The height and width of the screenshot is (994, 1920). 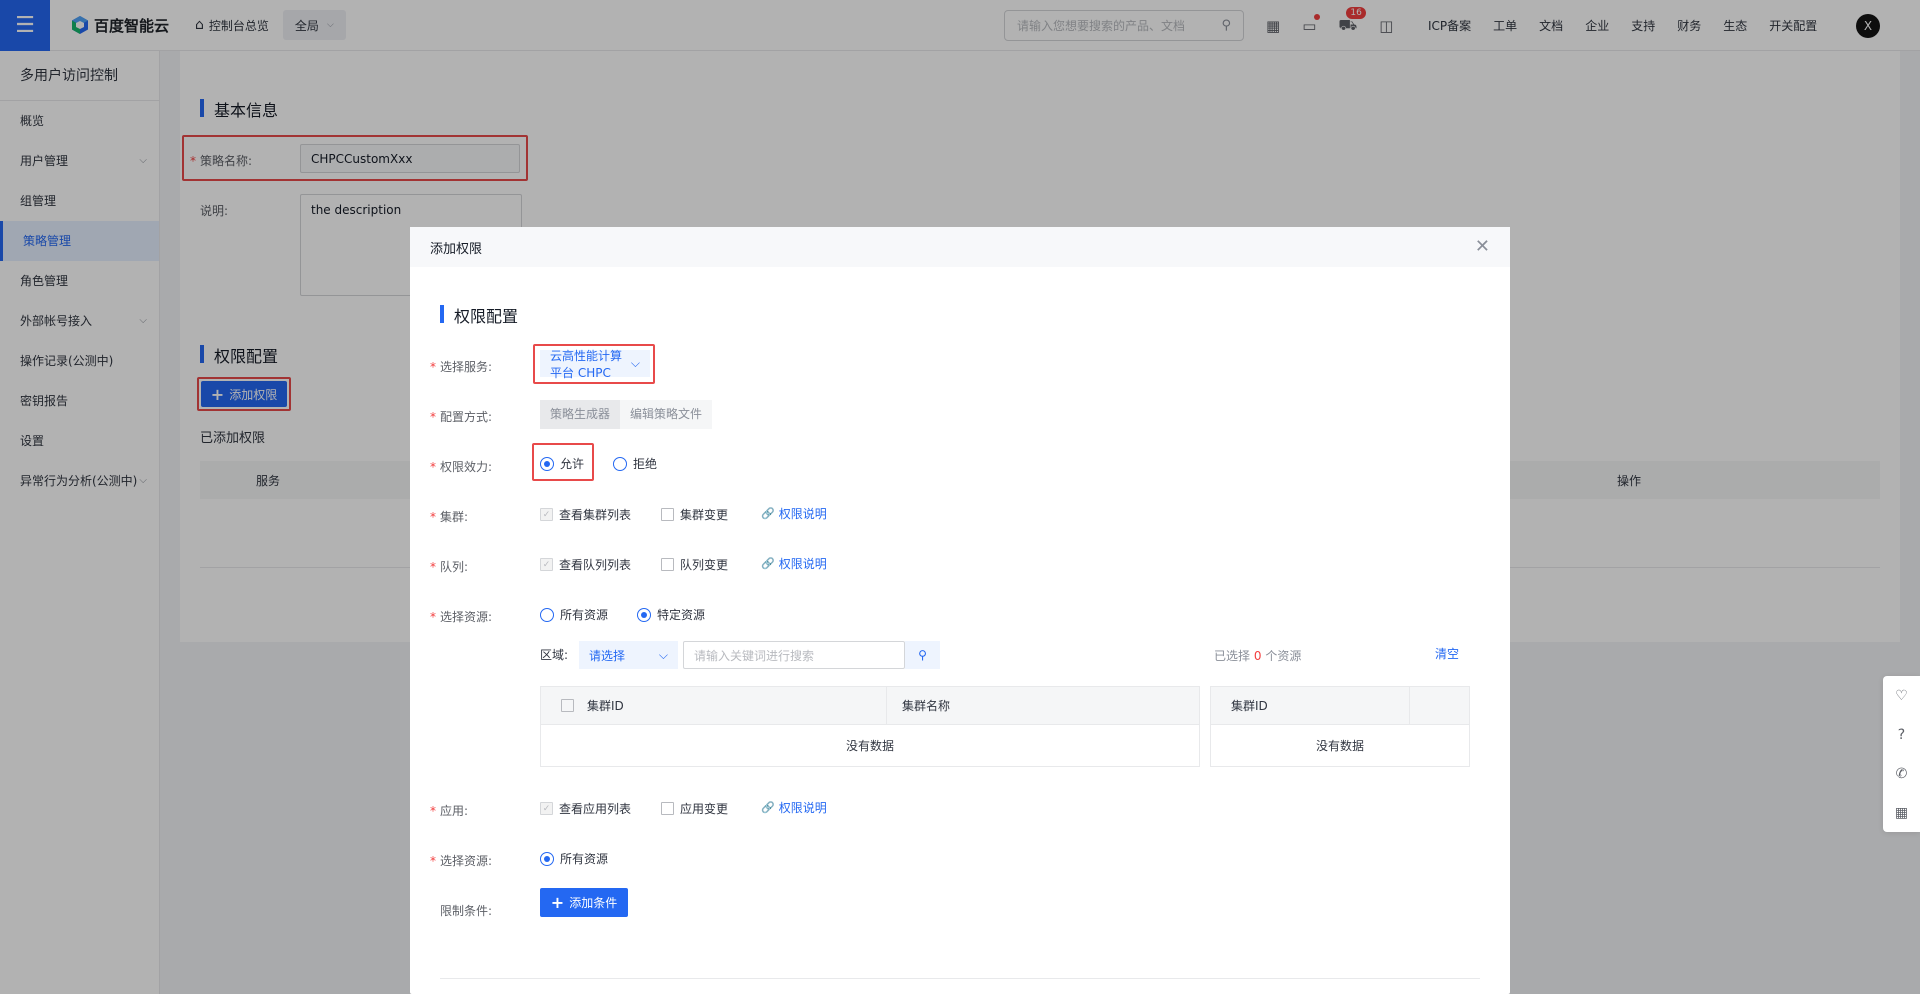 I want to click on service-select: 云高性能计算平台 CHPC ⌵, so click(x=595, y=364).